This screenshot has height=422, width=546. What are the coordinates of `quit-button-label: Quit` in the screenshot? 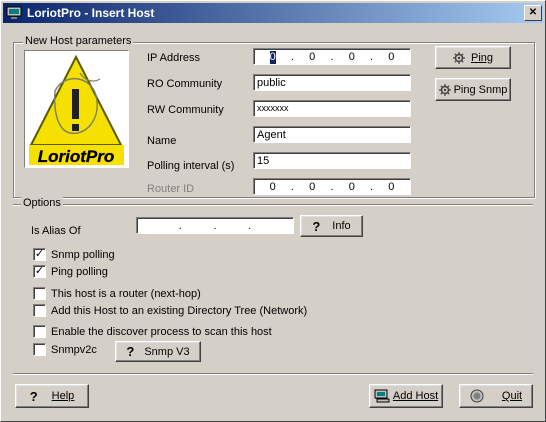 It's located at (512, 396).